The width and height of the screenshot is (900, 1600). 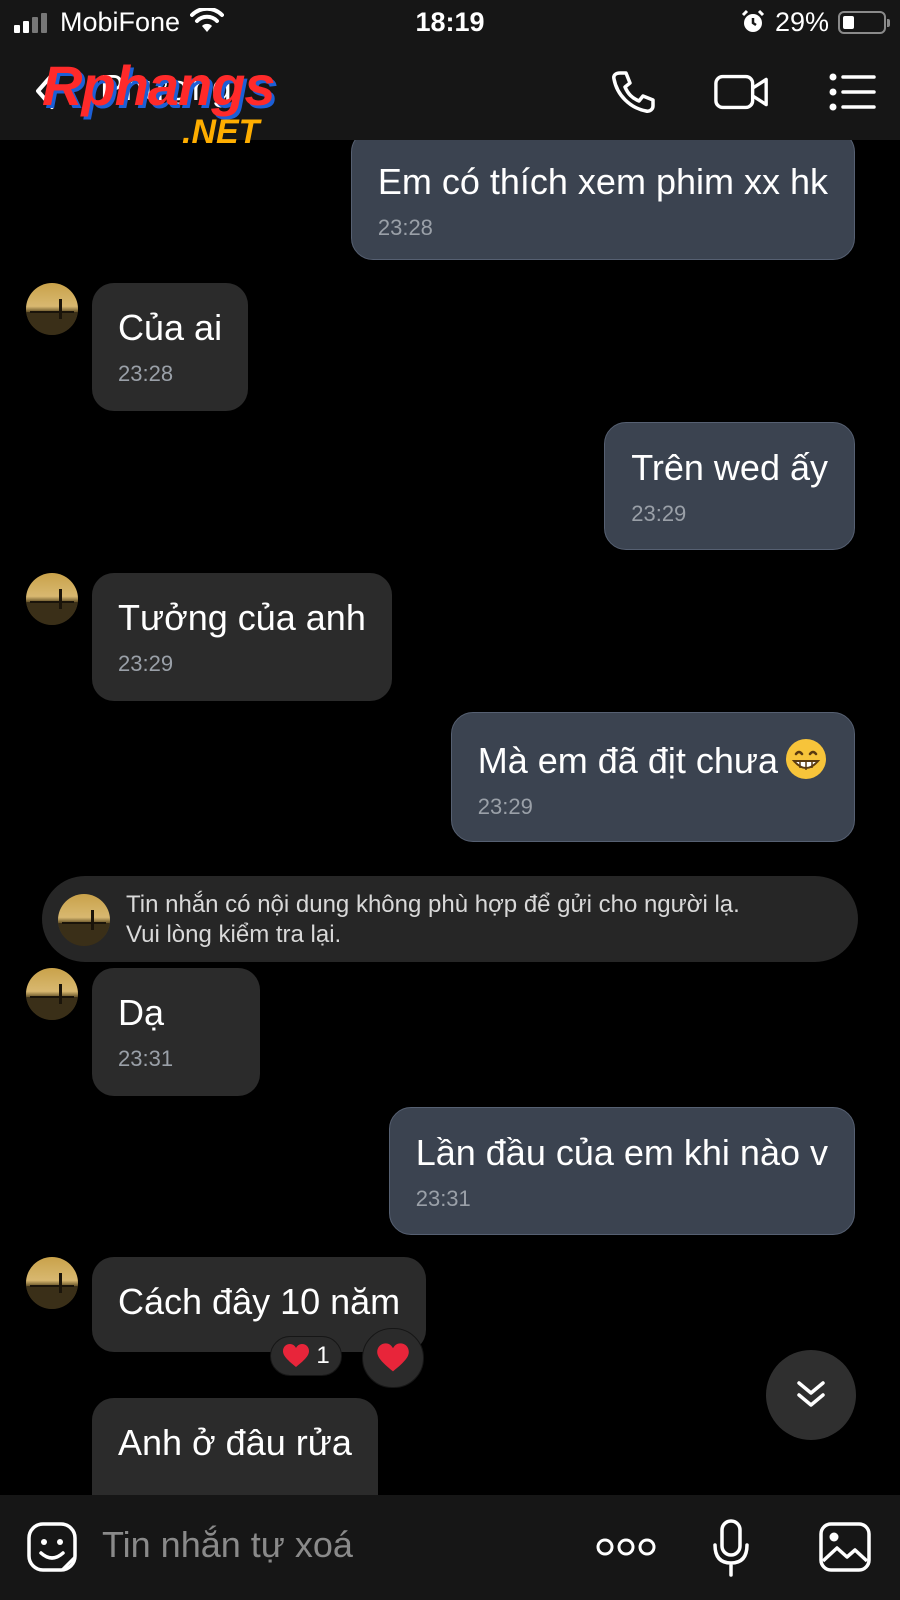 What do you see at coordinates (729, 467) in the screenshot?
I see `message-text: Trên wed ấy` at bounding box center [729, 467].